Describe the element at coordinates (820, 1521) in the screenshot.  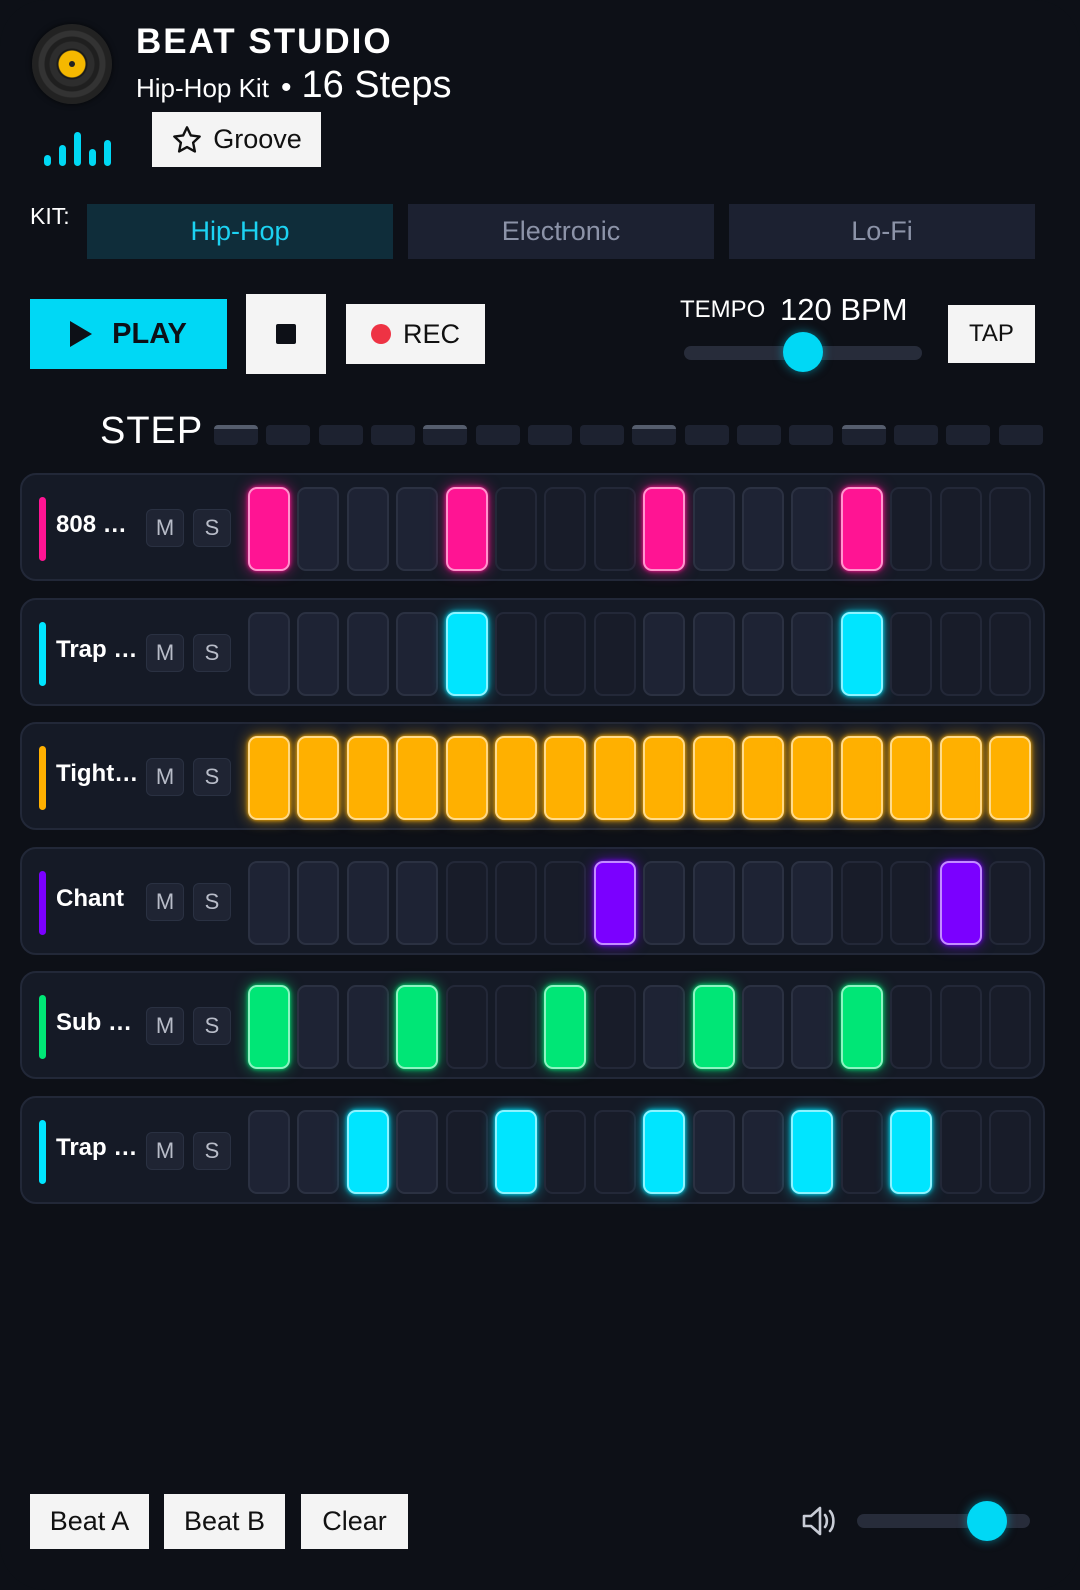
I see `volume-icon` at that location.